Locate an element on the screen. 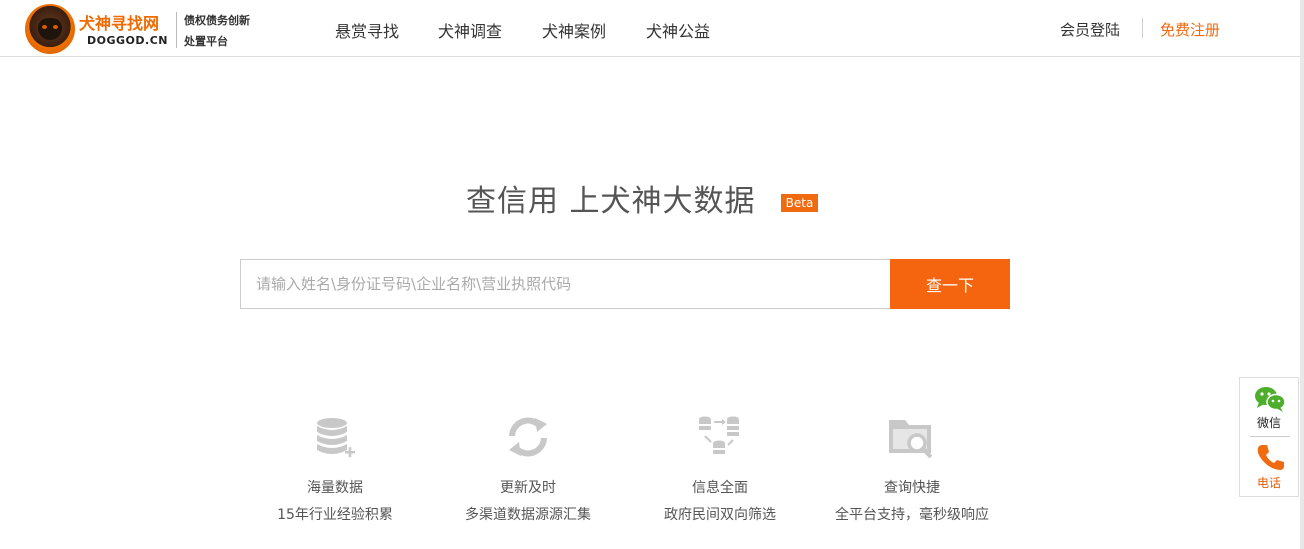  feature-title: 海量数据 is located at coordinates (335, 488).